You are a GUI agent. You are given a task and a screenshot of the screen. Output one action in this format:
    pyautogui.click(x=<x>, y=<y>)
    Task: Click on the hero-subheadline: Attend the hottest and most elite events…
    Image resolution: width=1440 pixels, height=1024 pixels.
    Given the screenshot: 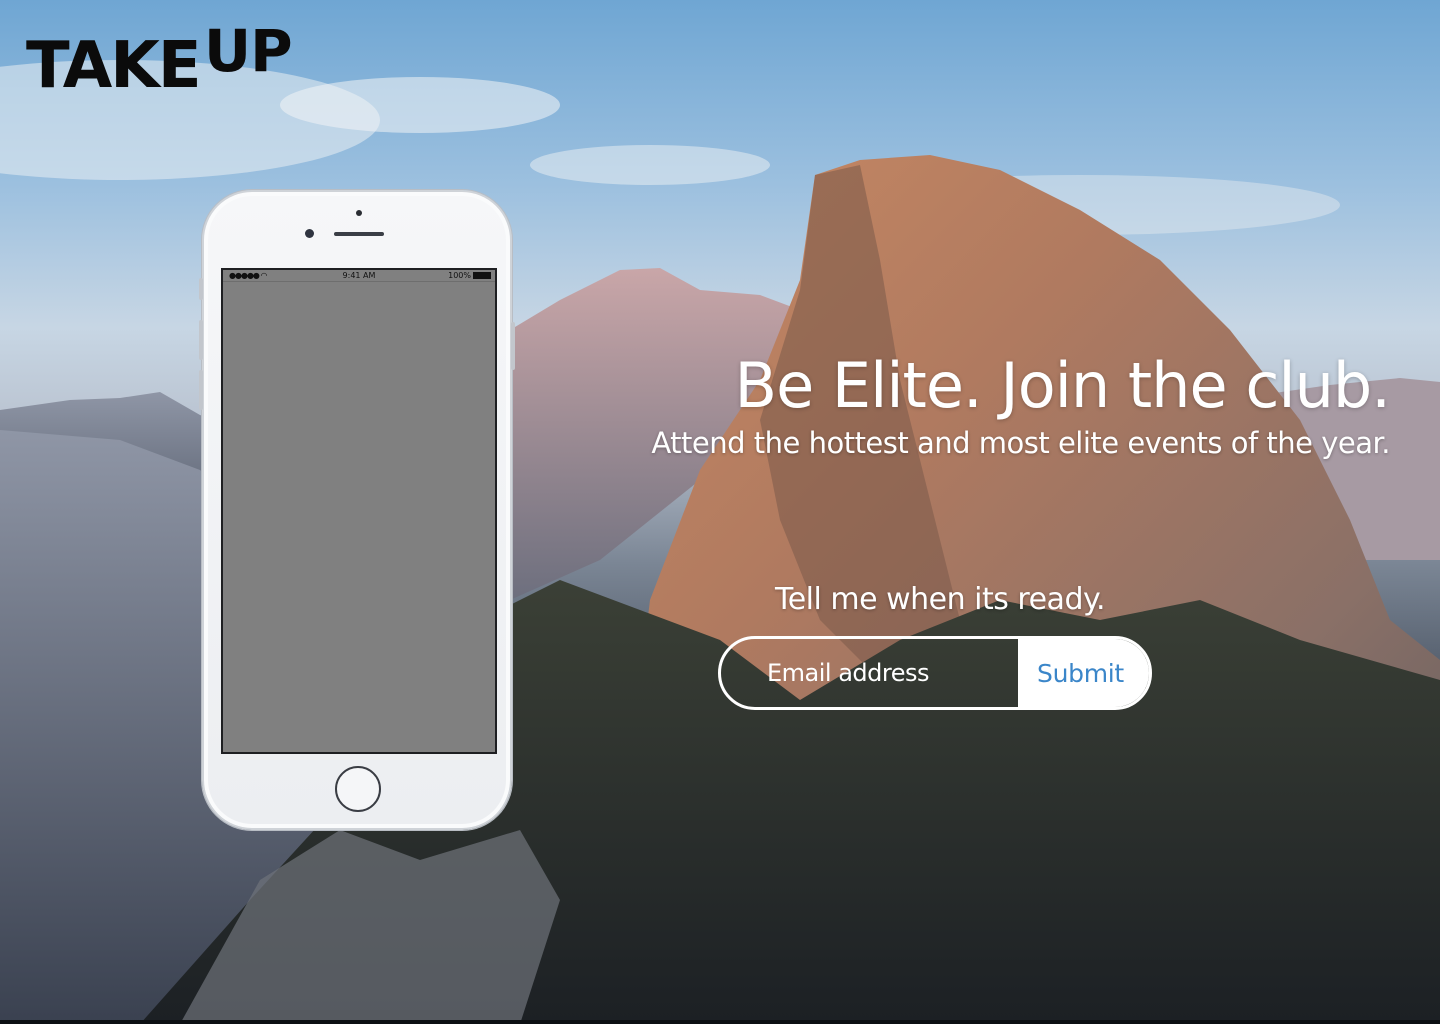 What is the action you would take?
    pyautogui.click(x=1020, y=443)
    